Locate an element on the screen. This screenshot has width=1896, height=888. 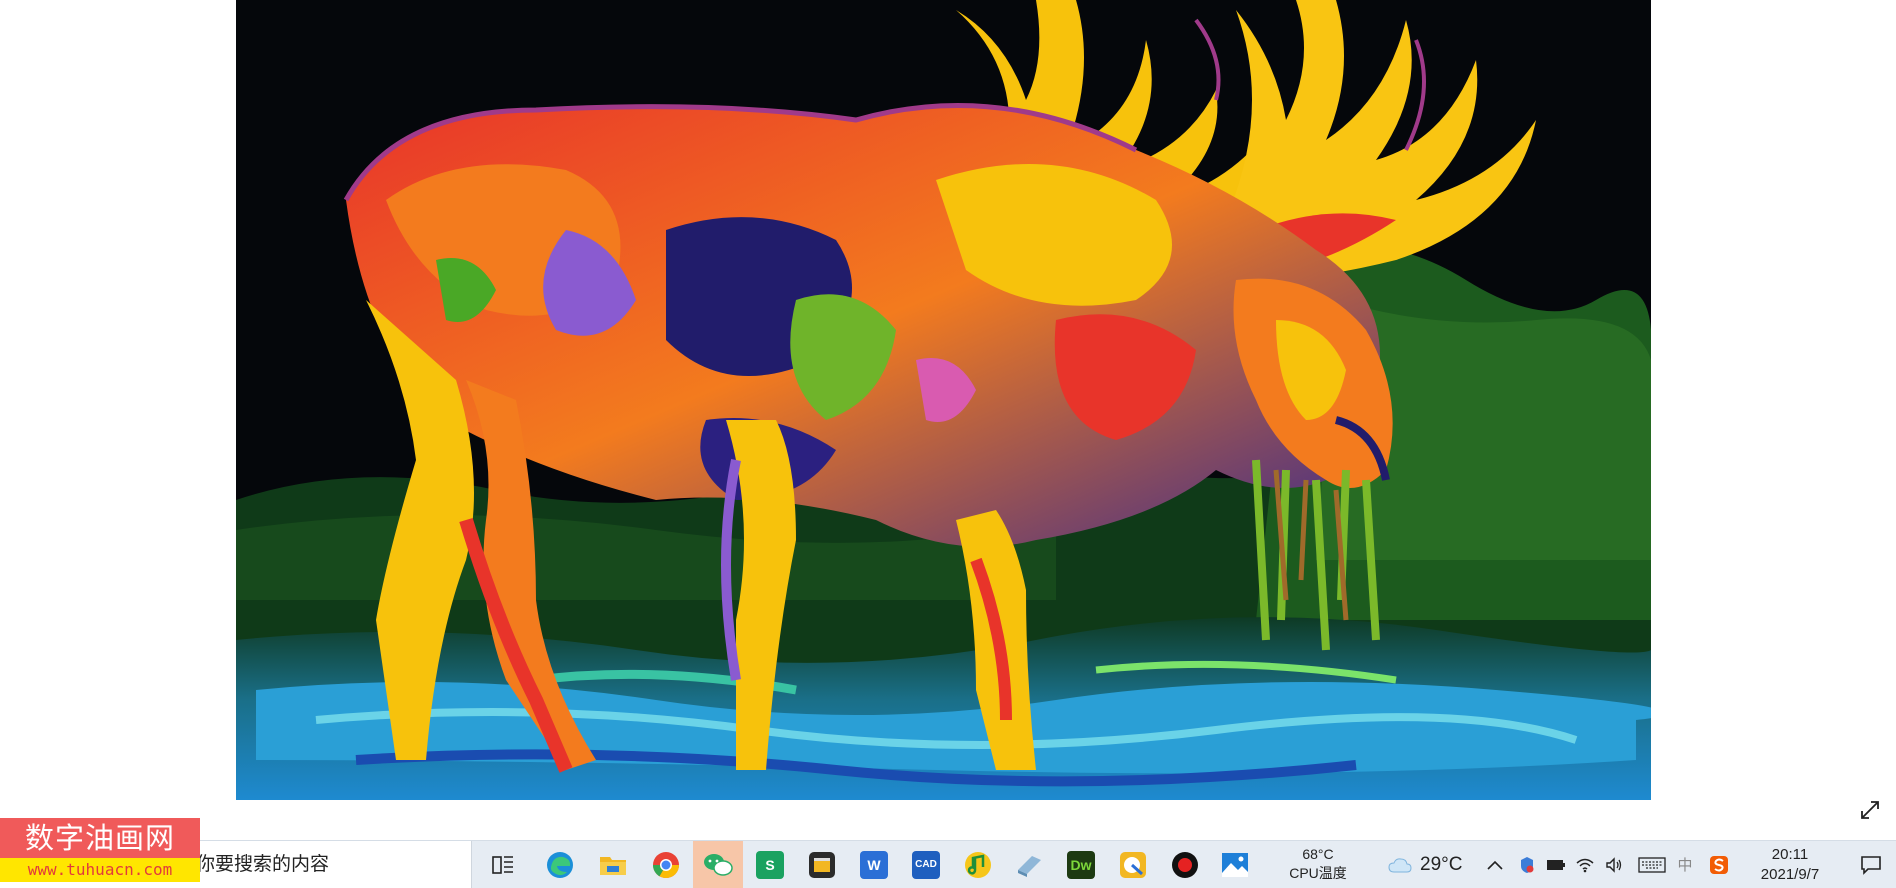
folder-icon is located at coordinates (613, 865).